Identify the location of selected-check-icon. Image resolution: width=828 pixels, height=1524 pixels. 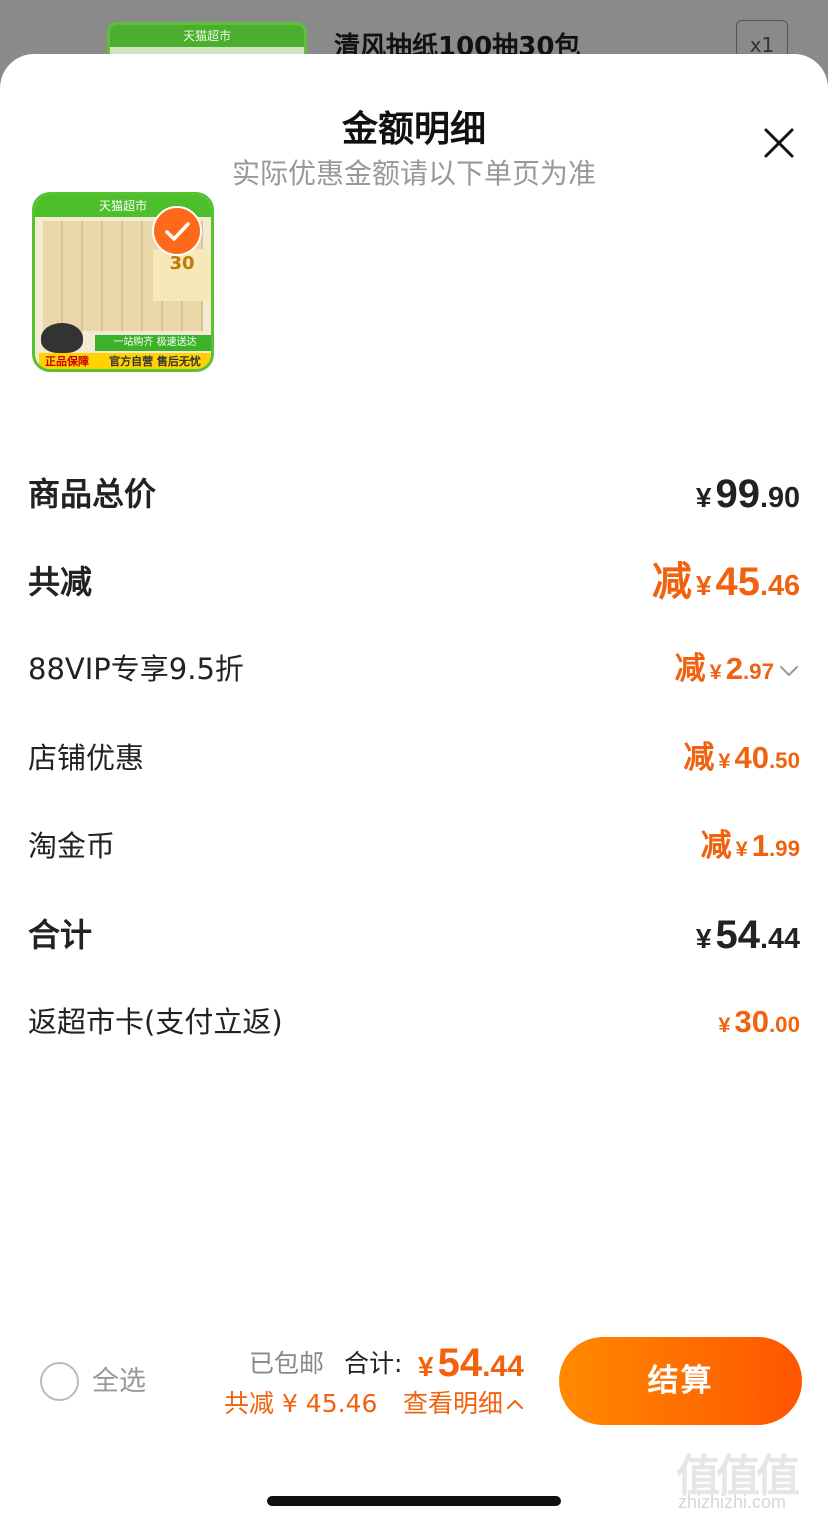
(177, 231).